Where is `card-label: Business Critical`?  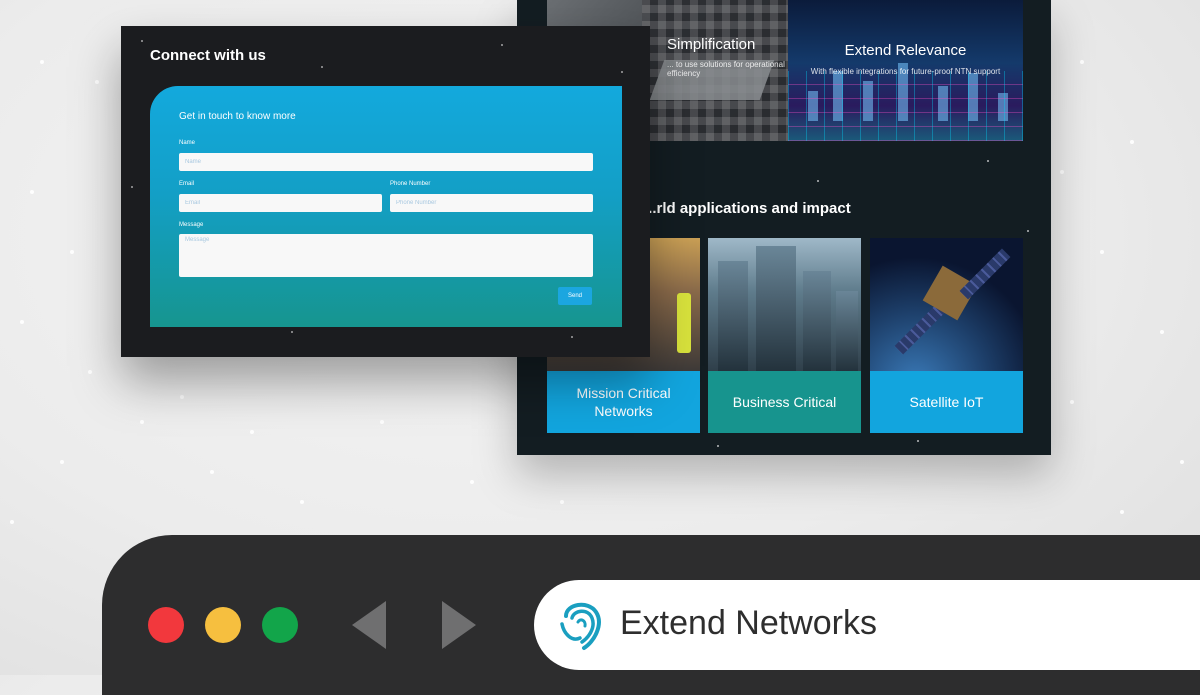 card-label: Business Critical is located at coordinates (784, 402).